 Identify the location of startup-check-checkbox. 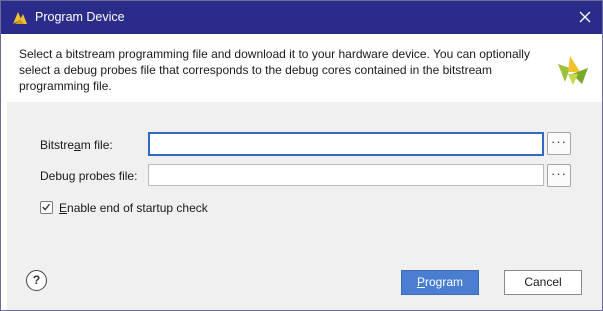
(46, 207).